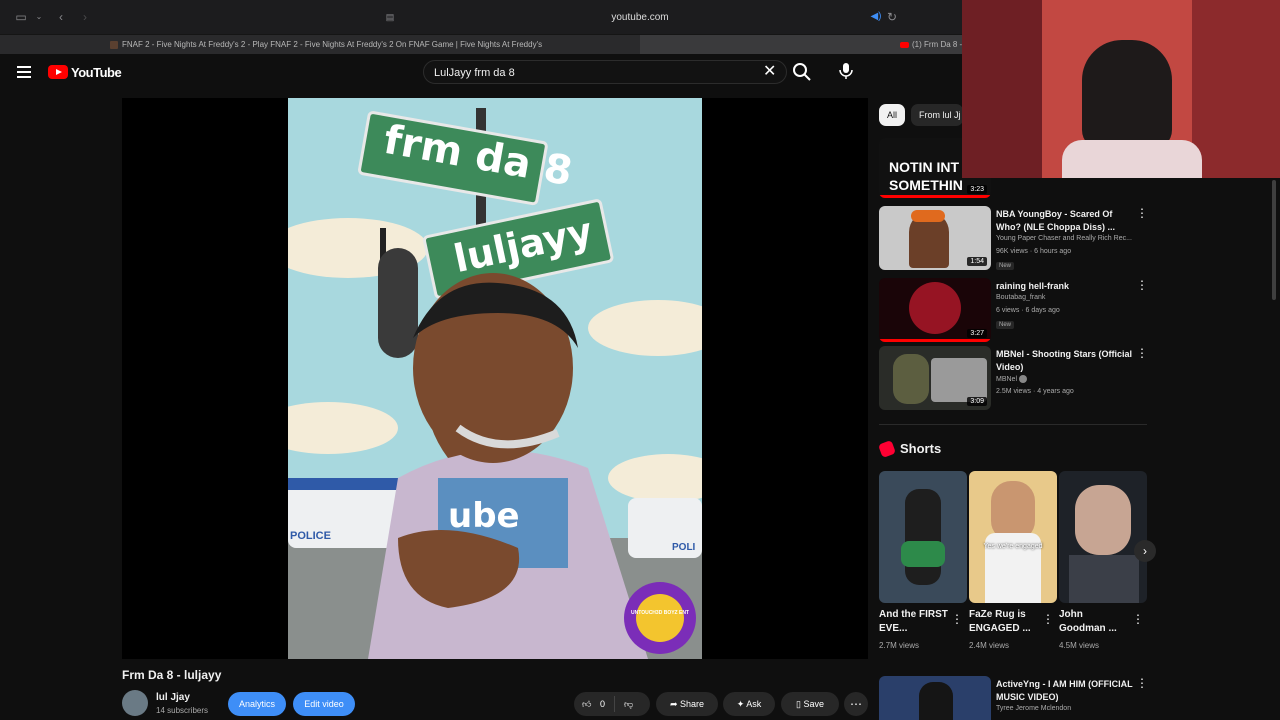 The height and width of the screenshot is (720, 1280). What do you see at coordinates (85, 17) in the screenshot?
I see `forward-icon: ›` at bounding box center [85, 17].